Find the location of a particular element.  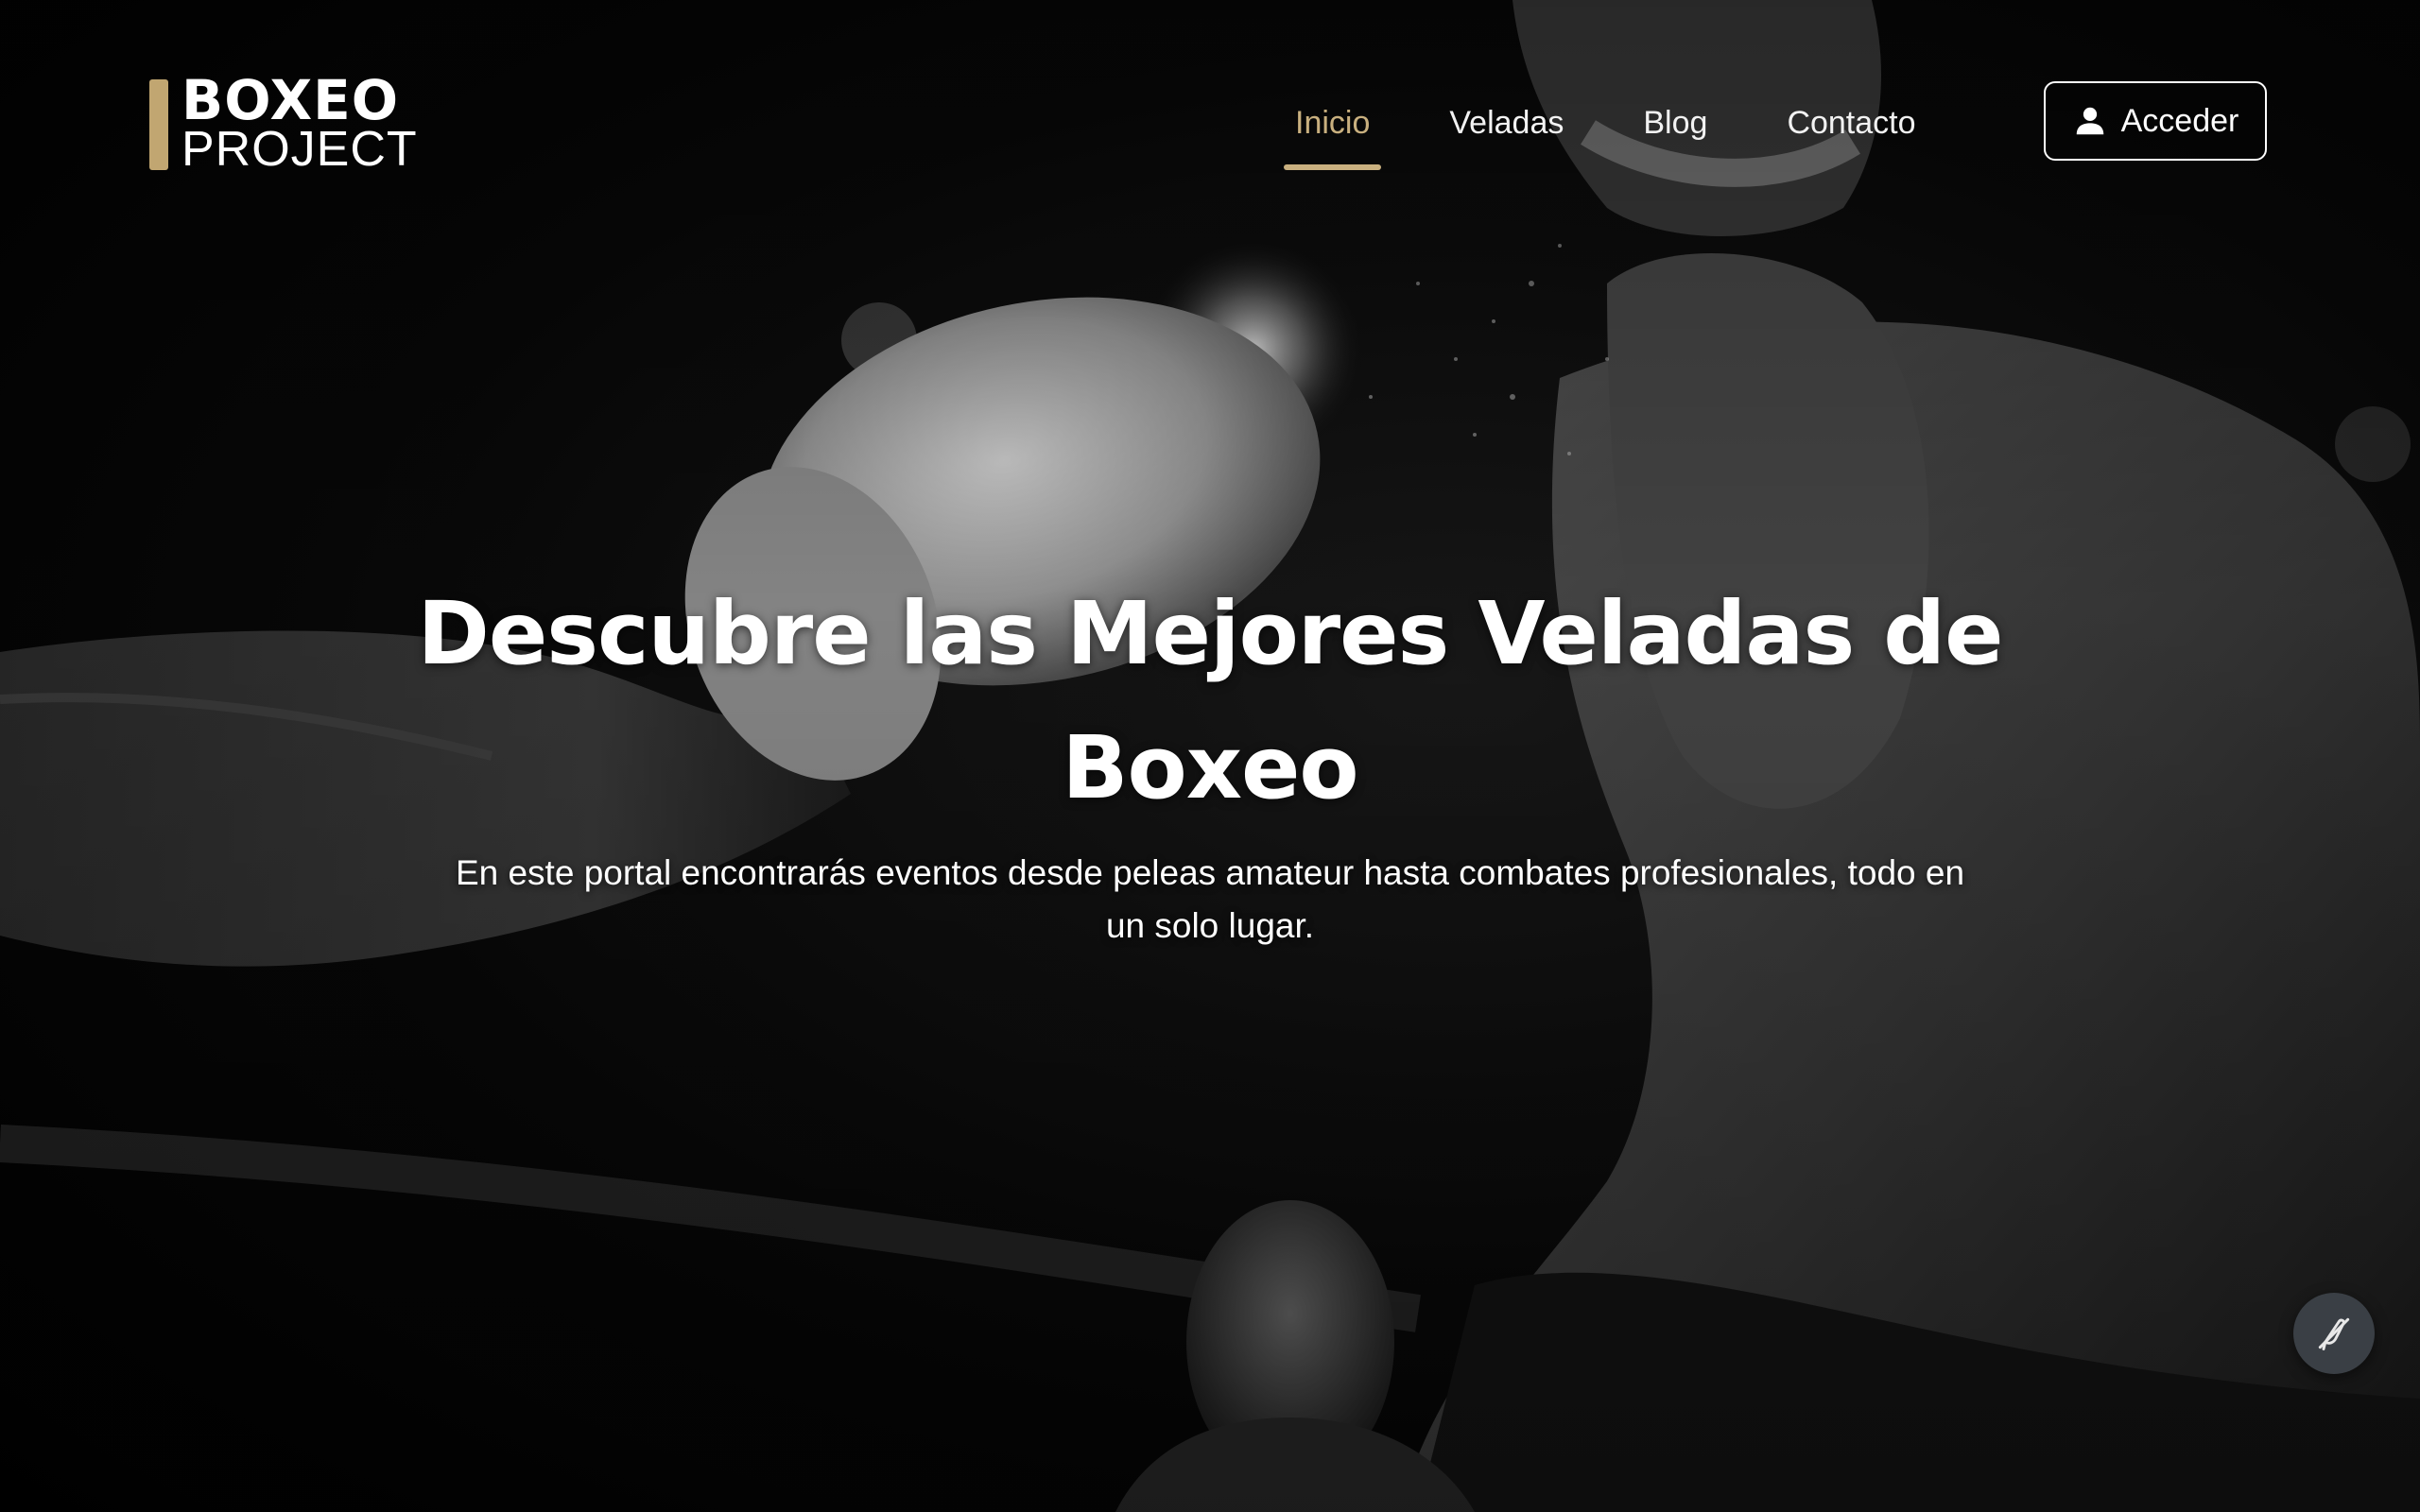

logo: BOXEO PROJECT is located at coordinates (286, 123).